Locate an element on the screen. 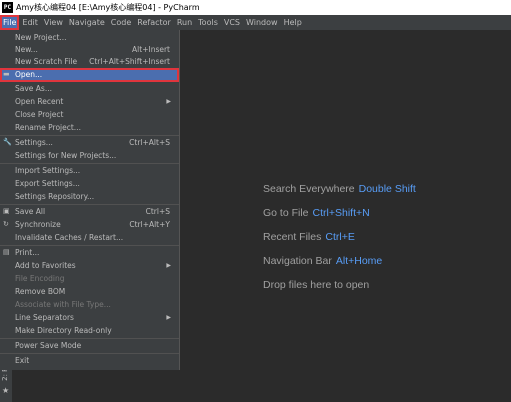  save-icon: ▣ is located at coordinates (6, 211).